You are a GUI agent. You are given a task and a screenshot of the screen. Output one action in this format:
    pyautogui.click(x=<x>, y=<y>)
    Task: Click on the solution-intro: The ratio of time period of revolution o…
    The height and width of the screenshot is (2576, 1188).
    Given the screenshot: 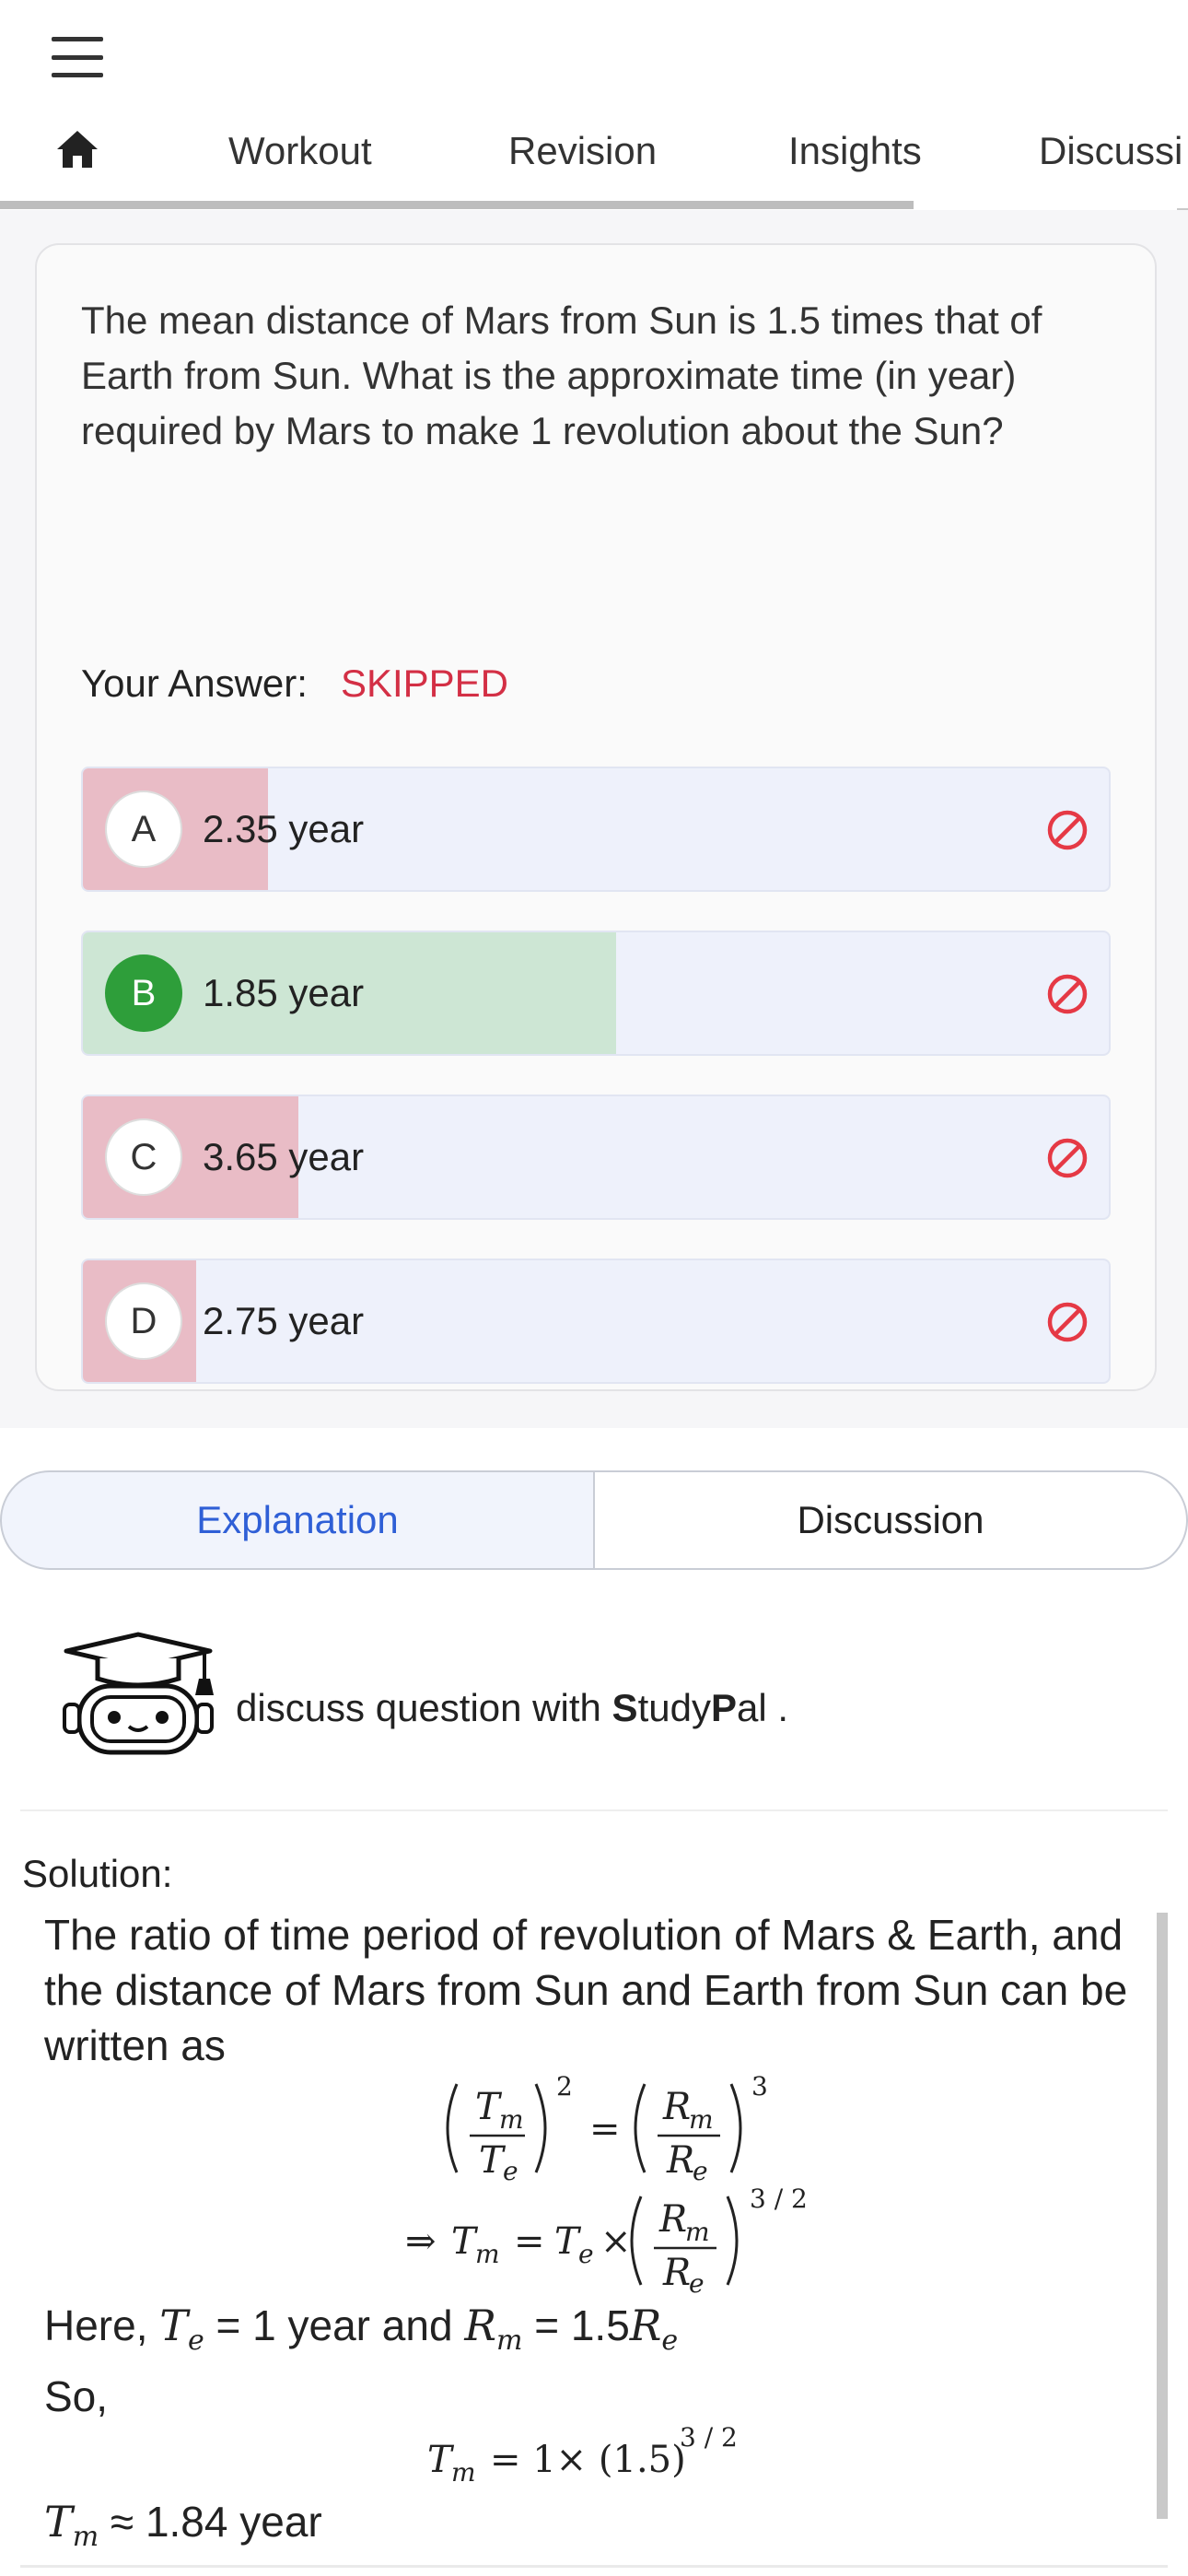 What is the action you would take?
    pyautogui.click(x=586, y=1990)
    